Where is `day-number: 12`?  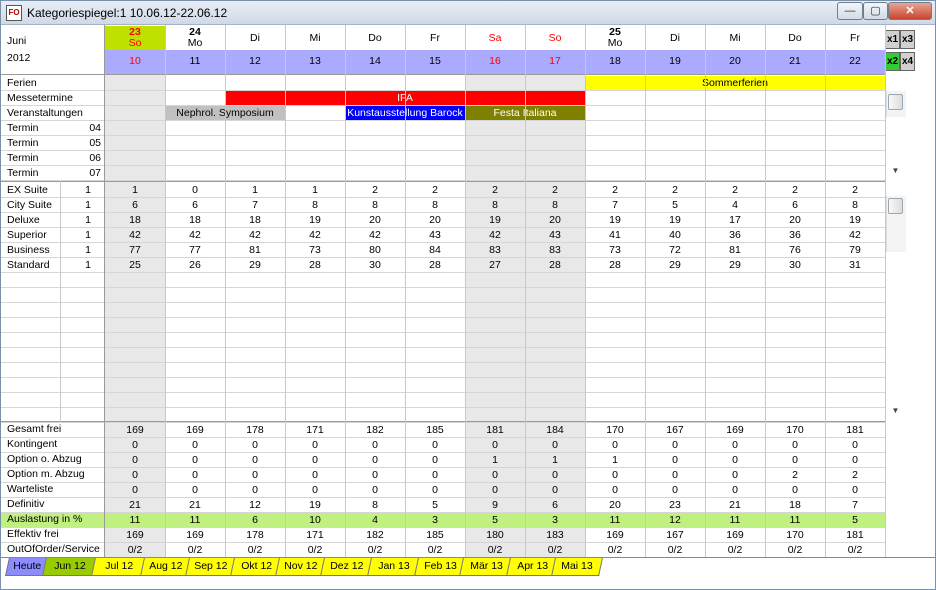 day-number: 12 is located at coordinates (255, 62).